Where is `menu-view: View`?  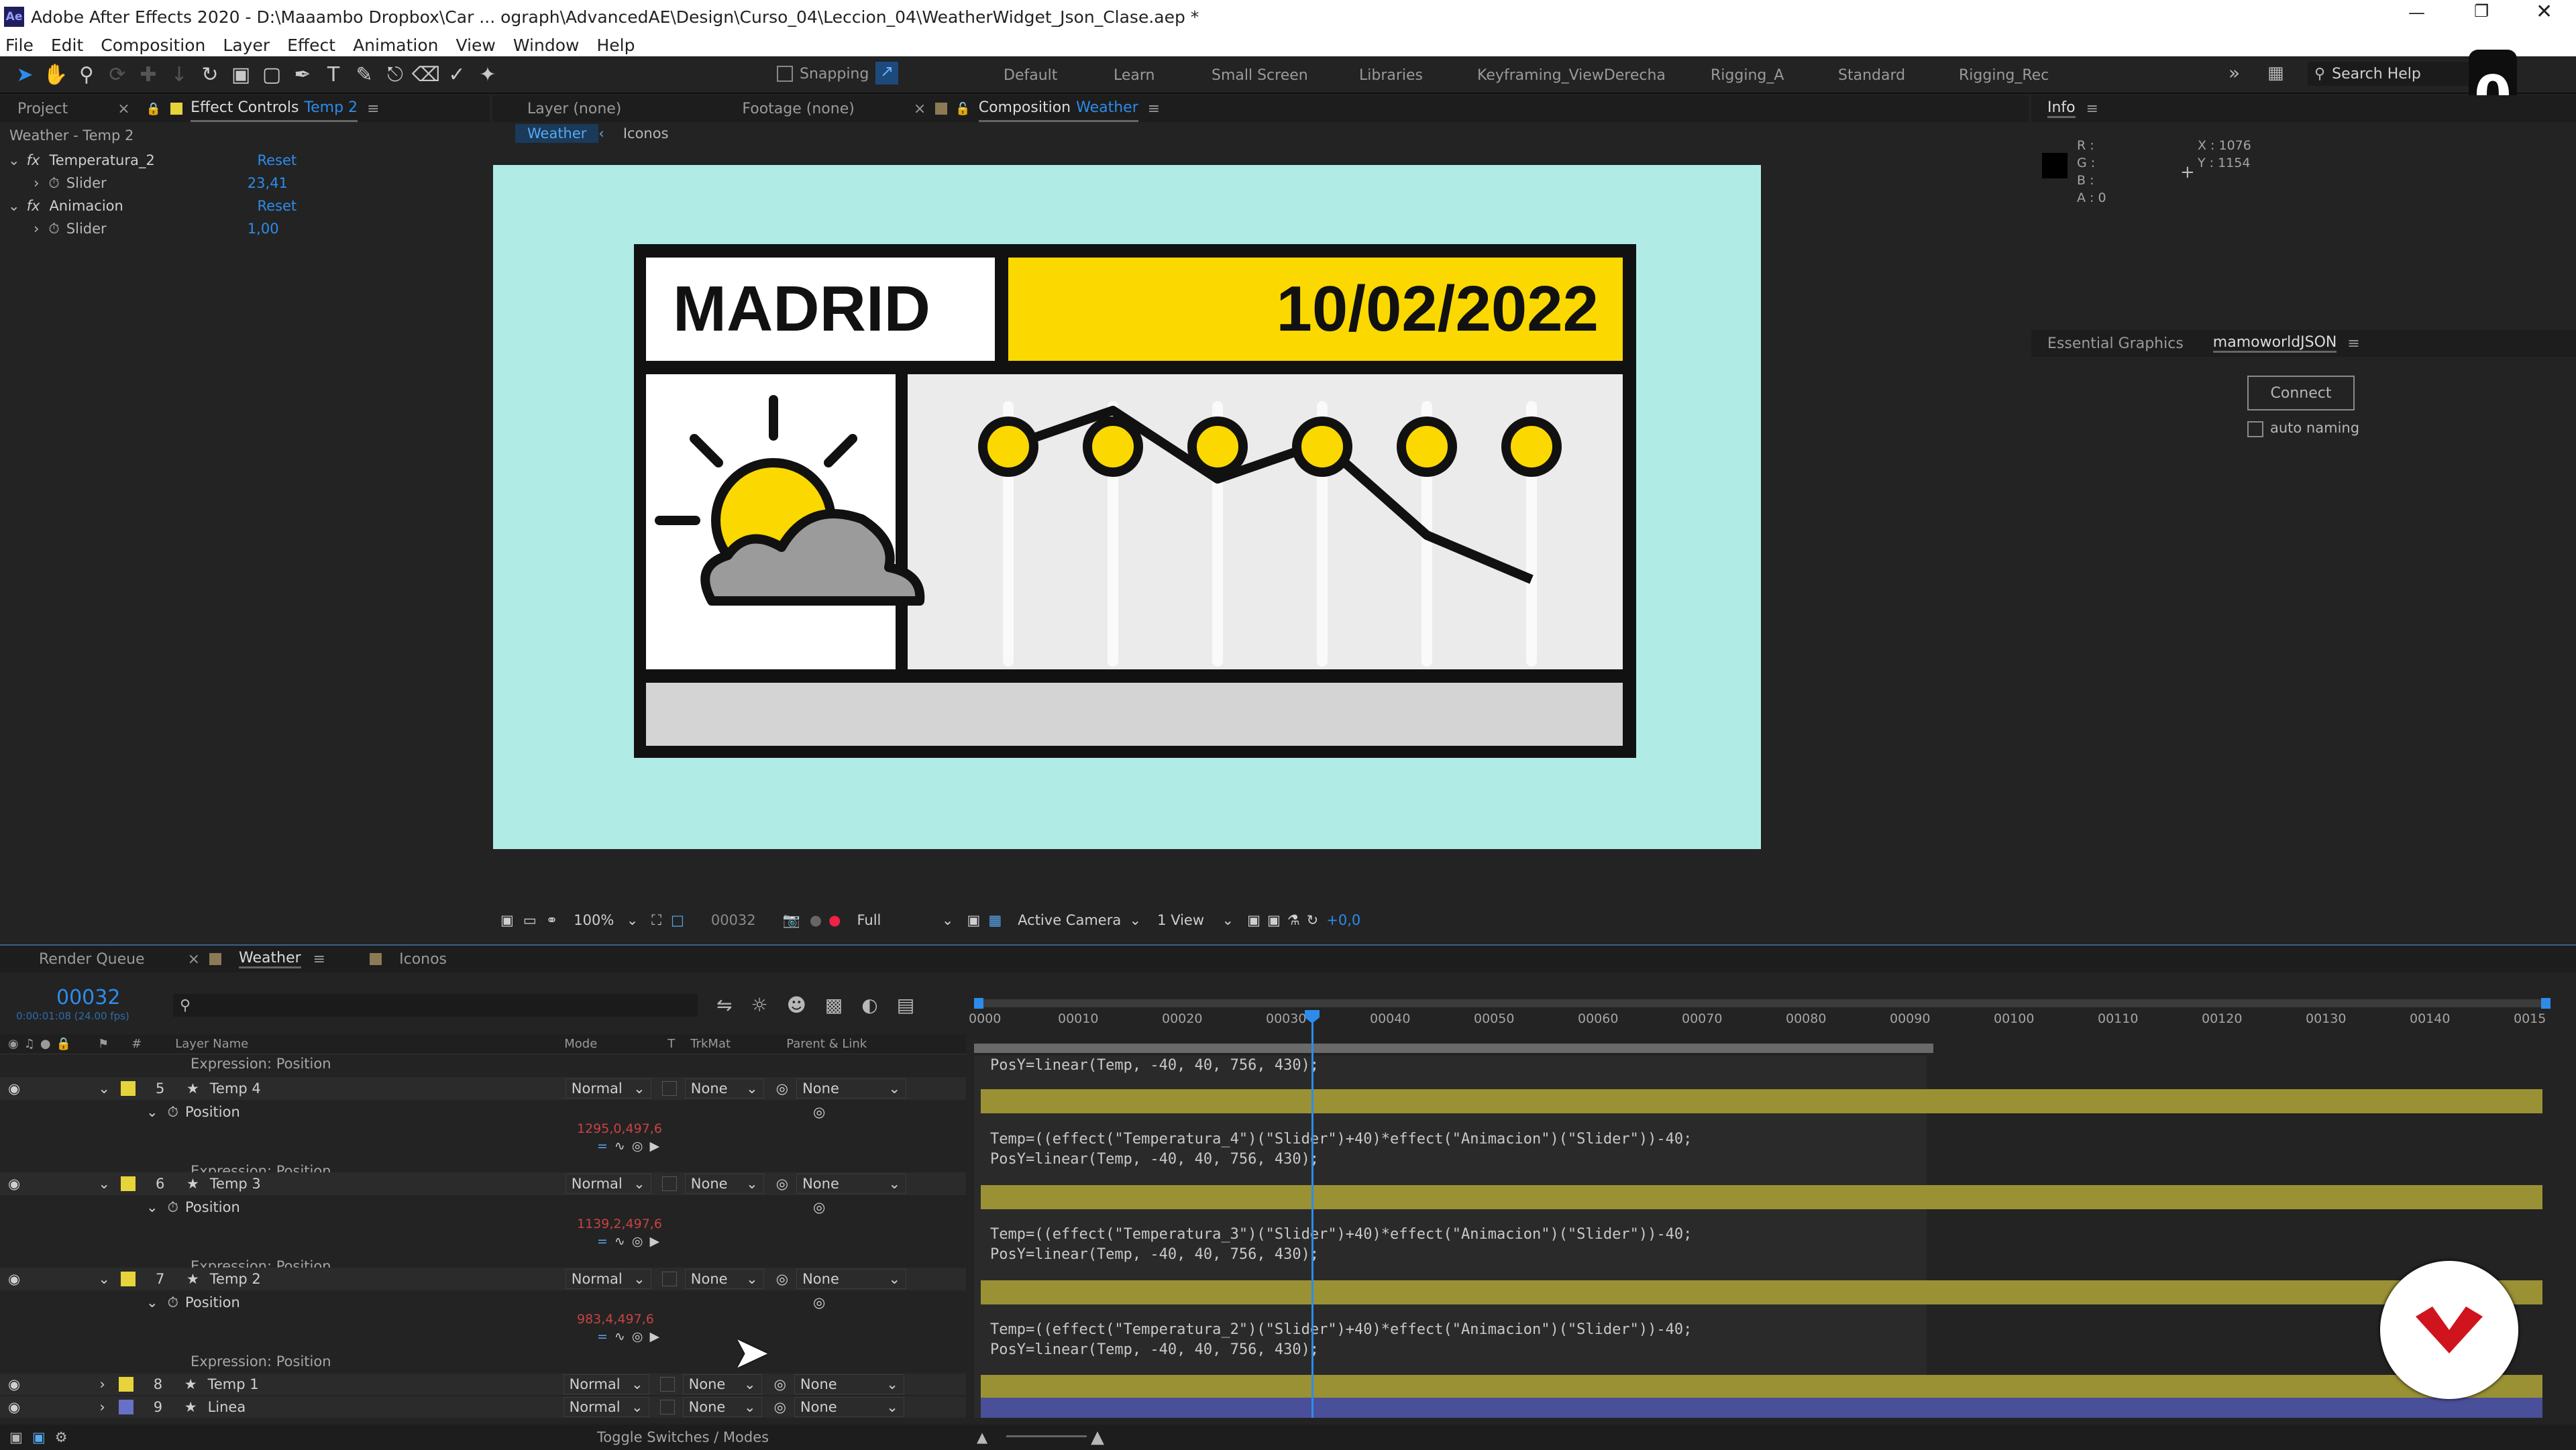
menu-view: View is located at coordinates (476, 45).